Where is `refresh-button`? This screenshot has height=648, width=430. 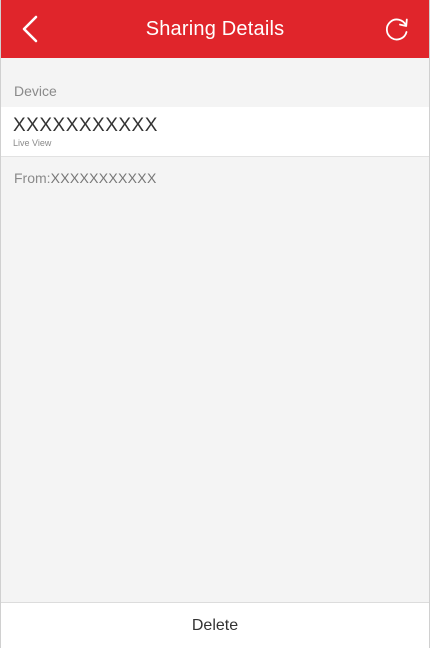
refresh-button is located at coordinates (397, 29).